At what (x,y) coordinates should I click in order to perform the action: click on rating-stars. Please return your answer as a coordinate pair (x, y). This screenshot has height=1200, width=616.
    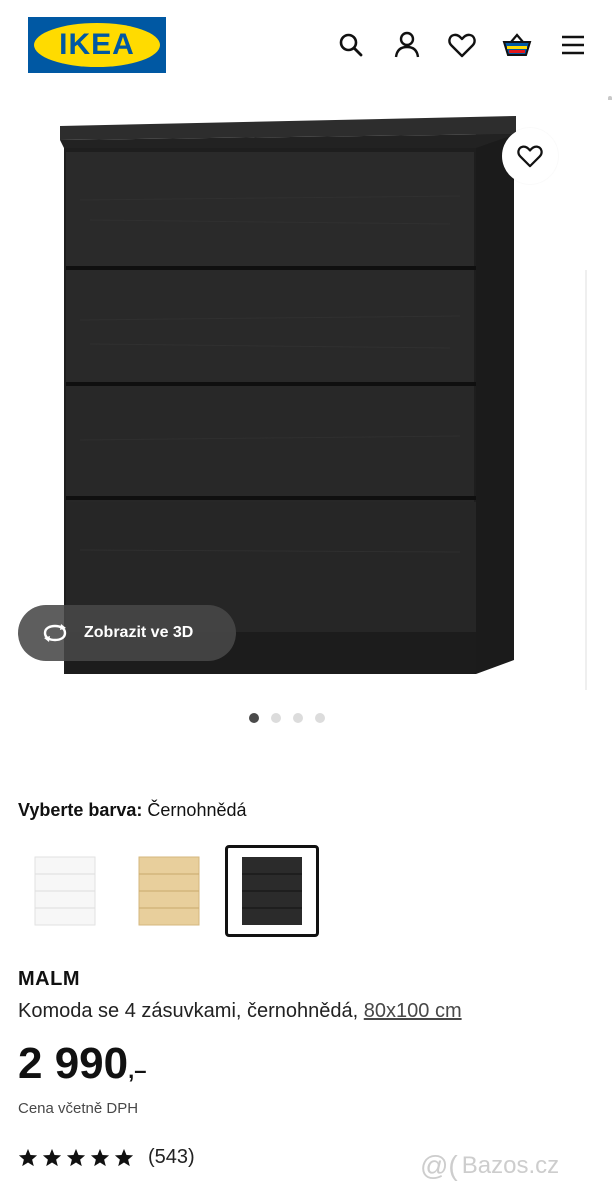
    Looking at the image, I should click on (76, 1157).